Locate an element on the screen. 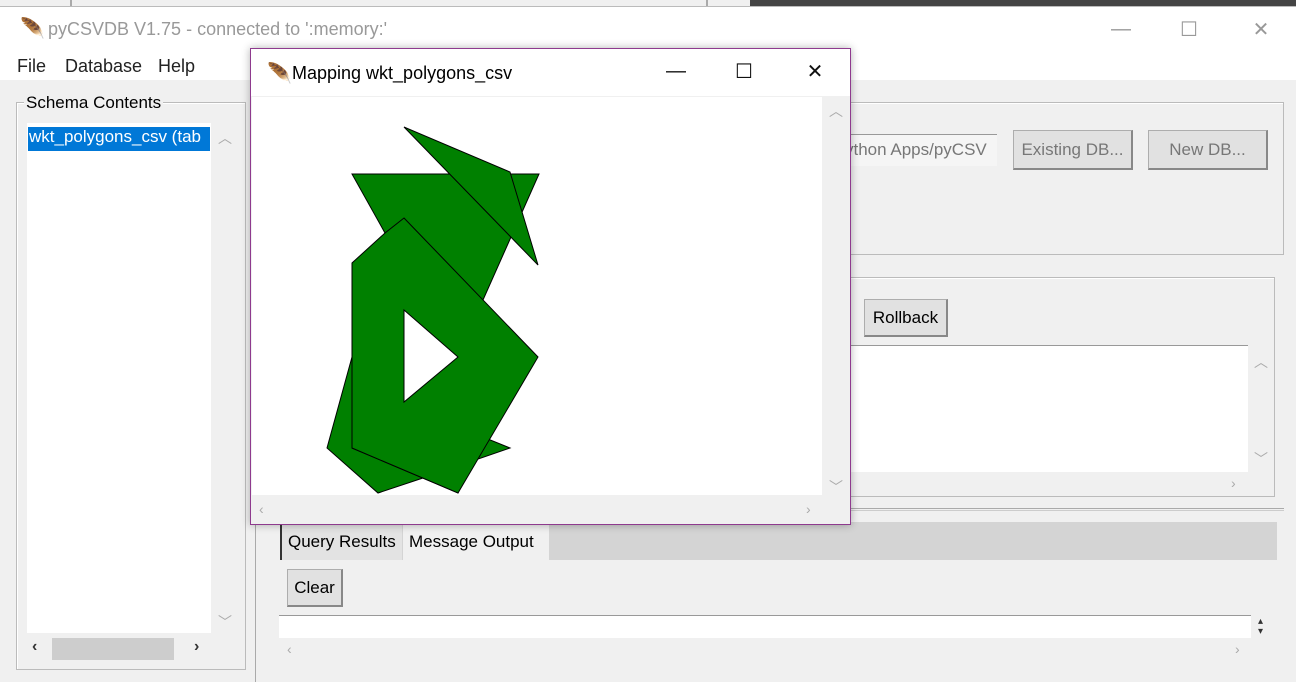 The height and width of the screenshot is (682, 1296). menu-file: File is located at coordinates (31, 66).